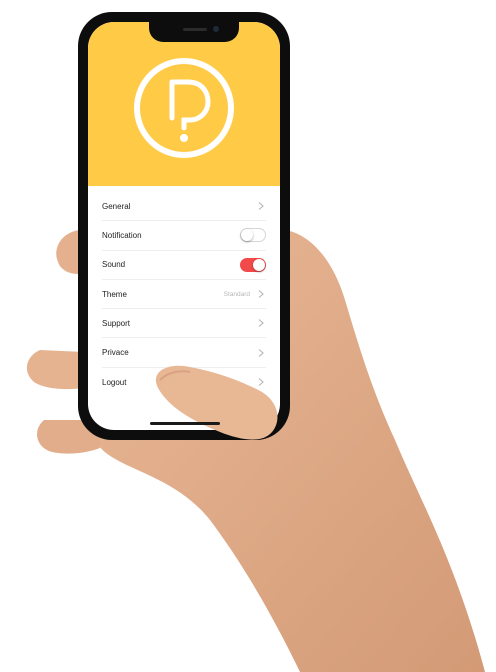  What do you see at coordinates (236, 294) in the screenshot?
I see `theme-value: Standard` at bounding box center [236, 294].